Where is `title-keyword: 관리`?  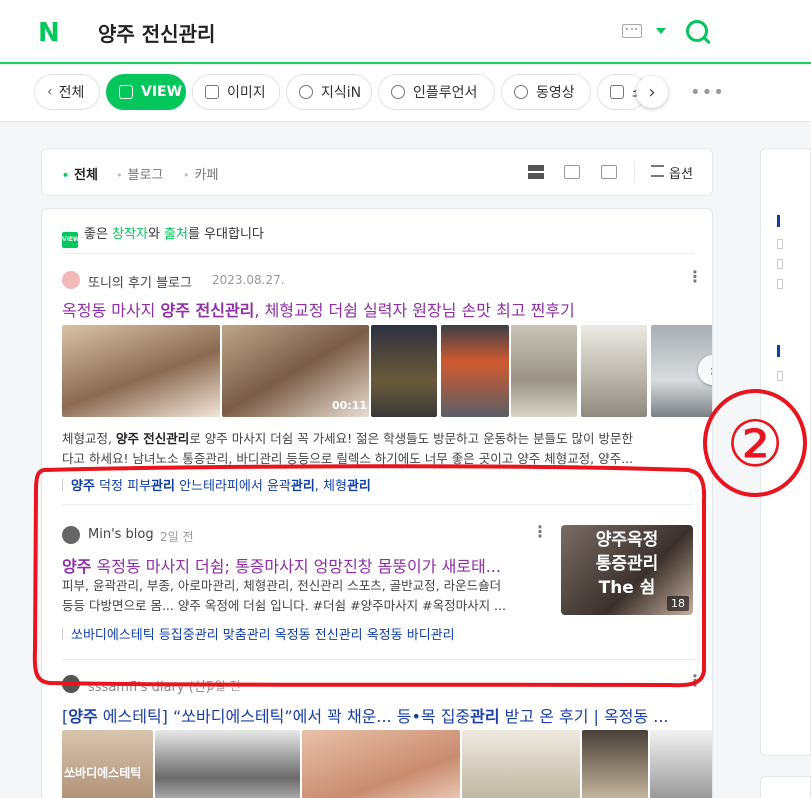 title-keyword: 관리 is located at coordinates (485, 716).